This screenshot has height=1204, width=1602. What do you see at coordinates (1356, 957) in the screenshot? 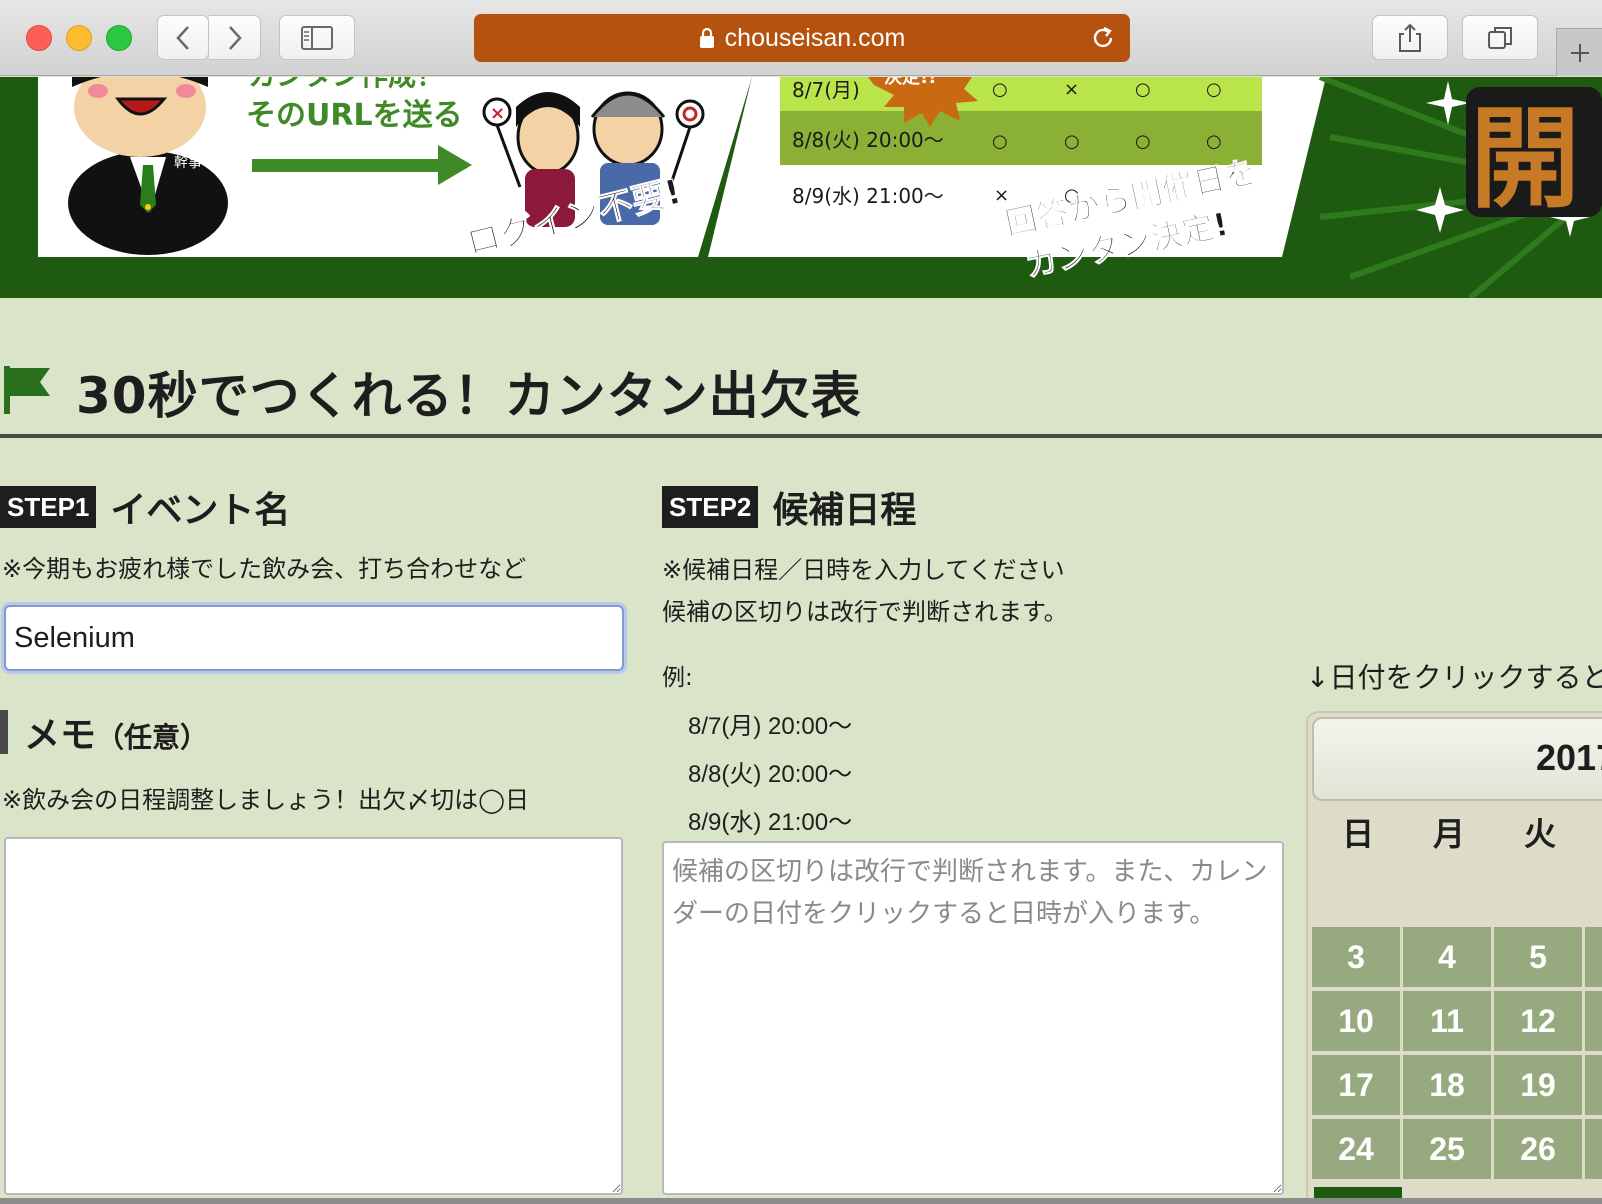
I see `calendar-day: 3` at bounding box center [1356, 957].